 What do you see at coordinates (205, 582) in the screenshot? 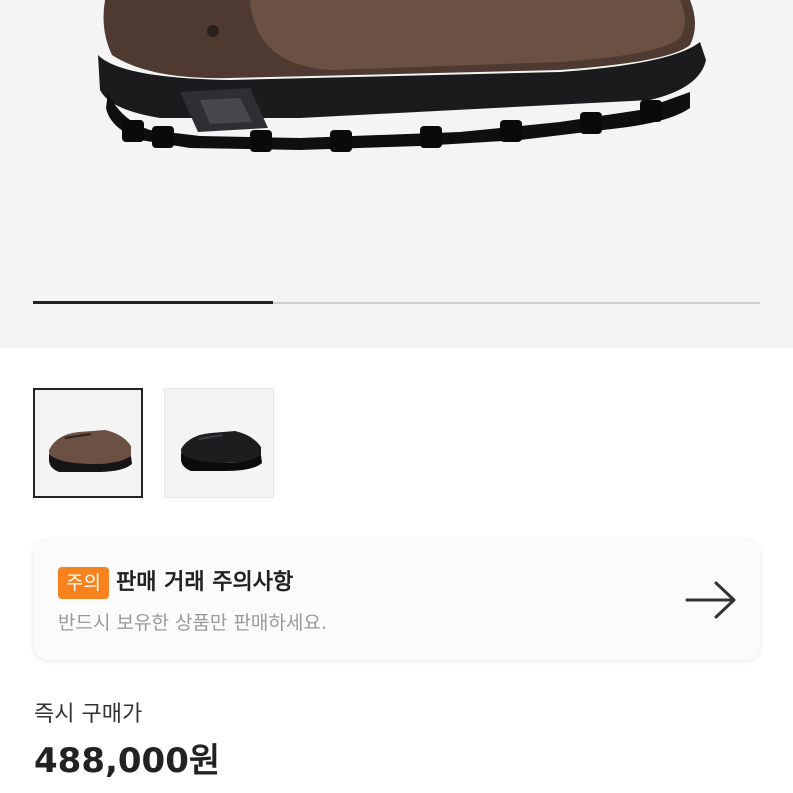
I see `notice-title: 판매 거래 주의사항` at bounding box center [205, 582].